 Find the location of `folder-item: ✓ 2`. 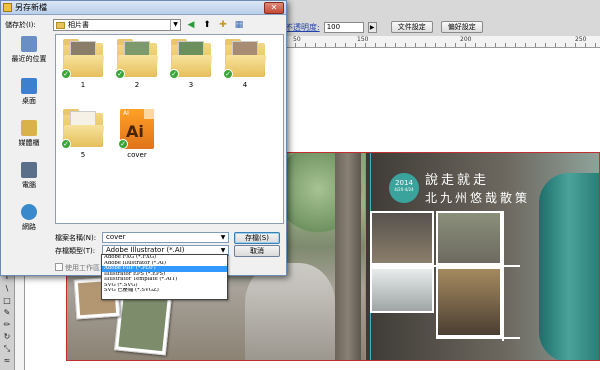

folder-item: ✓ 2 is located at coordinates (137, 68).